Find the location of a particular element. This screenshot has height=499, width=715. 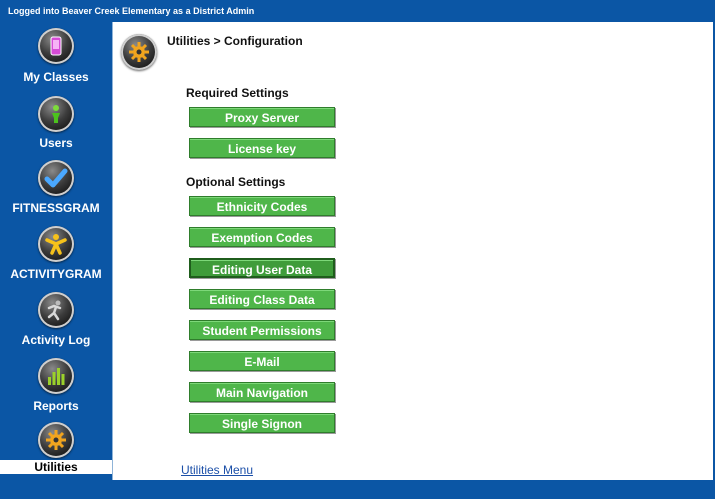

proxy-server-button: Proxy Server is located at coordinates (262, 117).